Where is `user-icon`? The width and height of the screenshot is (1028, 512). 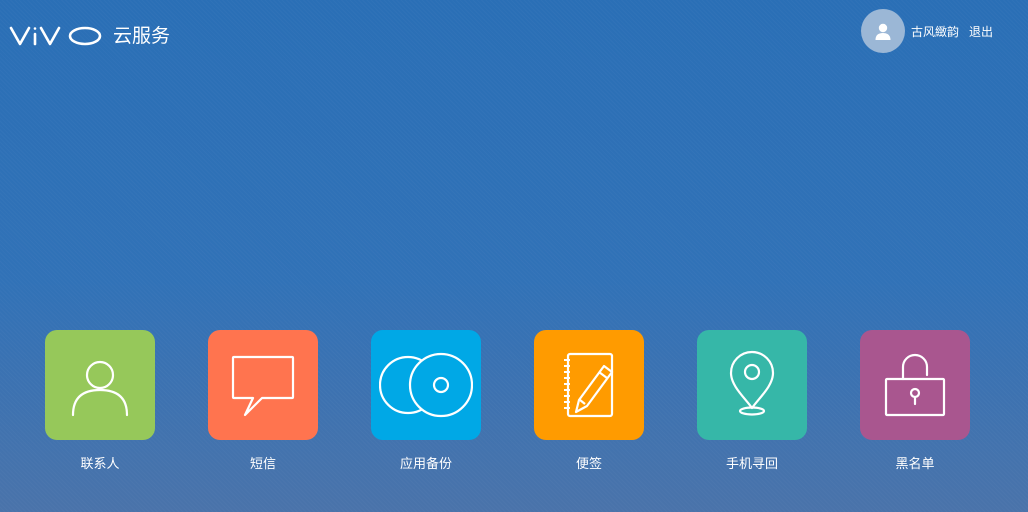 user-icon is located at coordinates (883, 31).